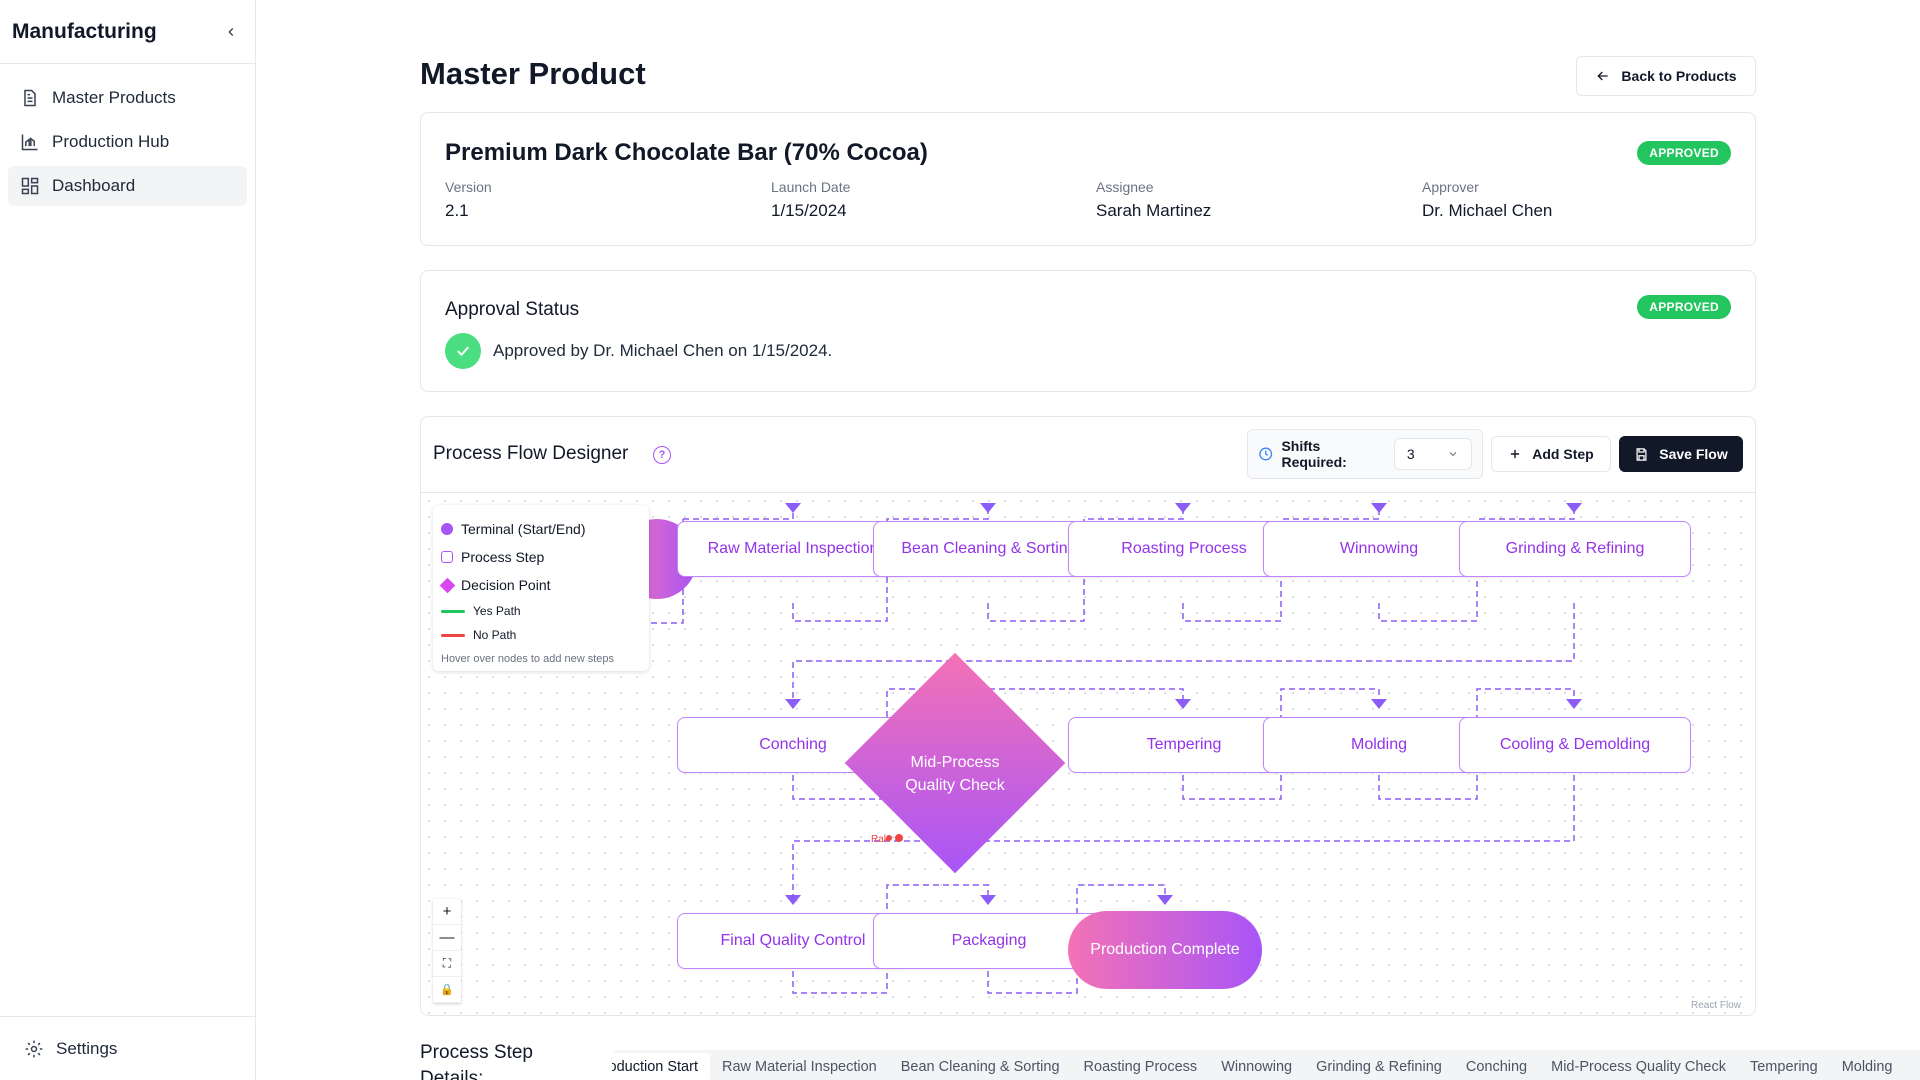 Image resolution: width=1920 pixels, height=1080 pixels. I want to click on check-icon, so click(463, 351).